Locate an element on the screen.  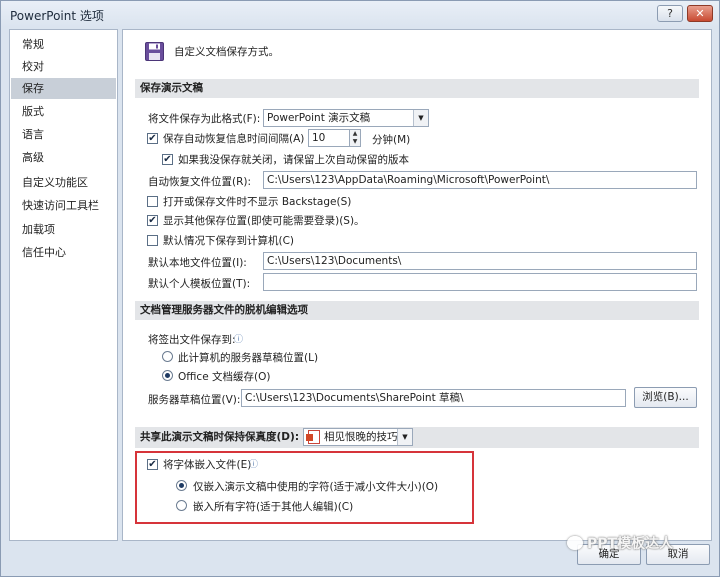
section-save-presentations: 保存演示文稿 is located at coordinates (417, 88).